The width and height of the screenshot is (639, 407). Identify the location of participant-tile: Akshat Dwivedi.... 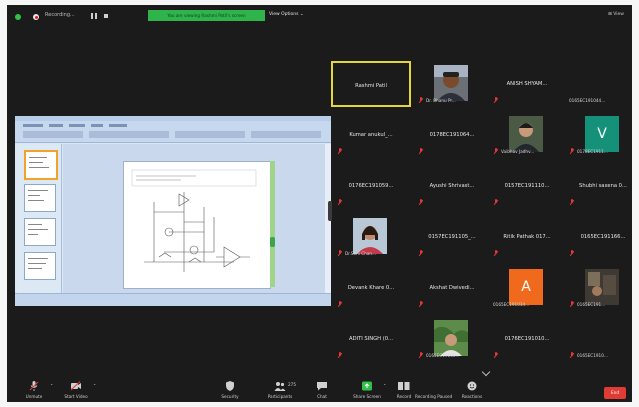
(452, 288).